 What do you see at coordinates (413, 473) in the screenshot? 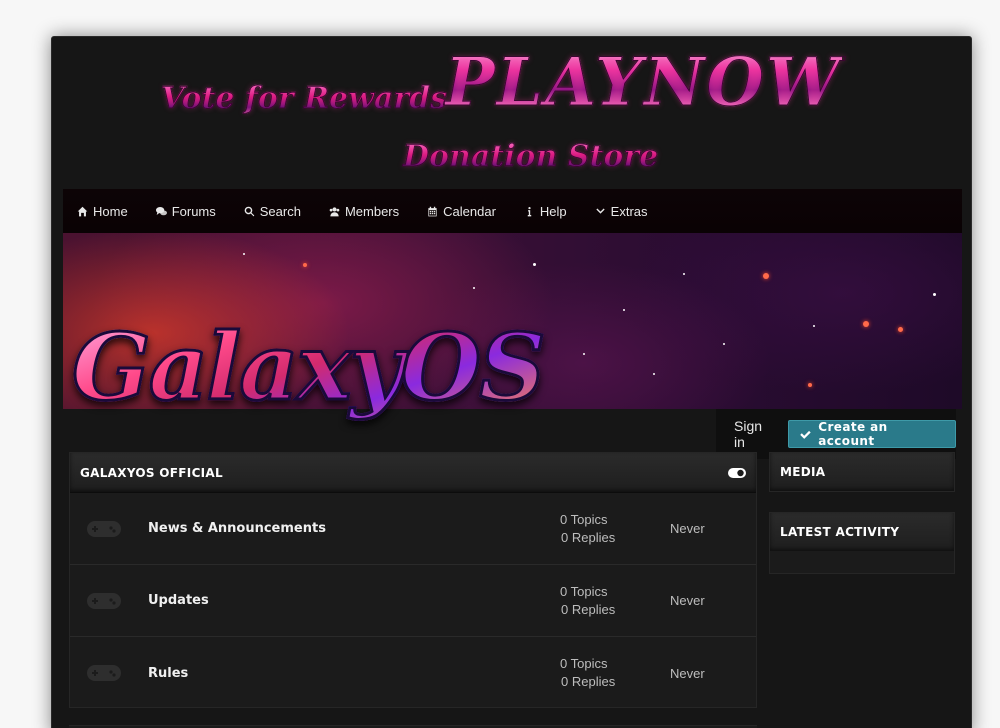
I see `category-header: GALAXYOS OFFICIAL` at bounding box center [413, 473].